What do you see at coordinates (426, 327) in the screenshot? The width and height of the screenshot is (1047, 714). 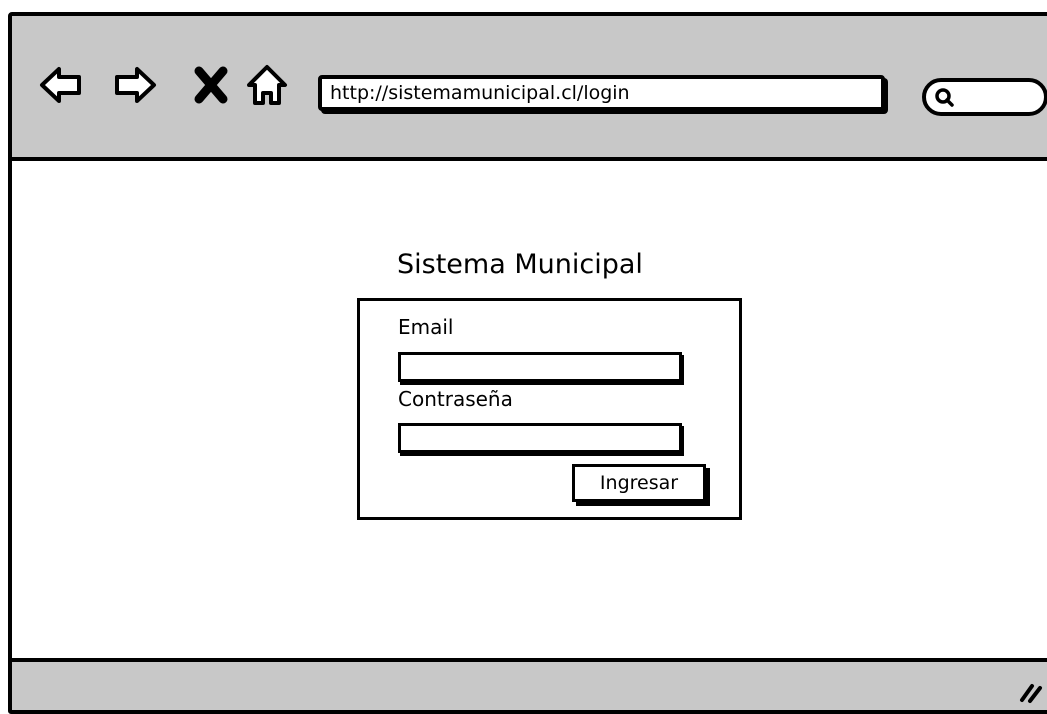 I see `email-label: Email` at bounding box center [426, 327].